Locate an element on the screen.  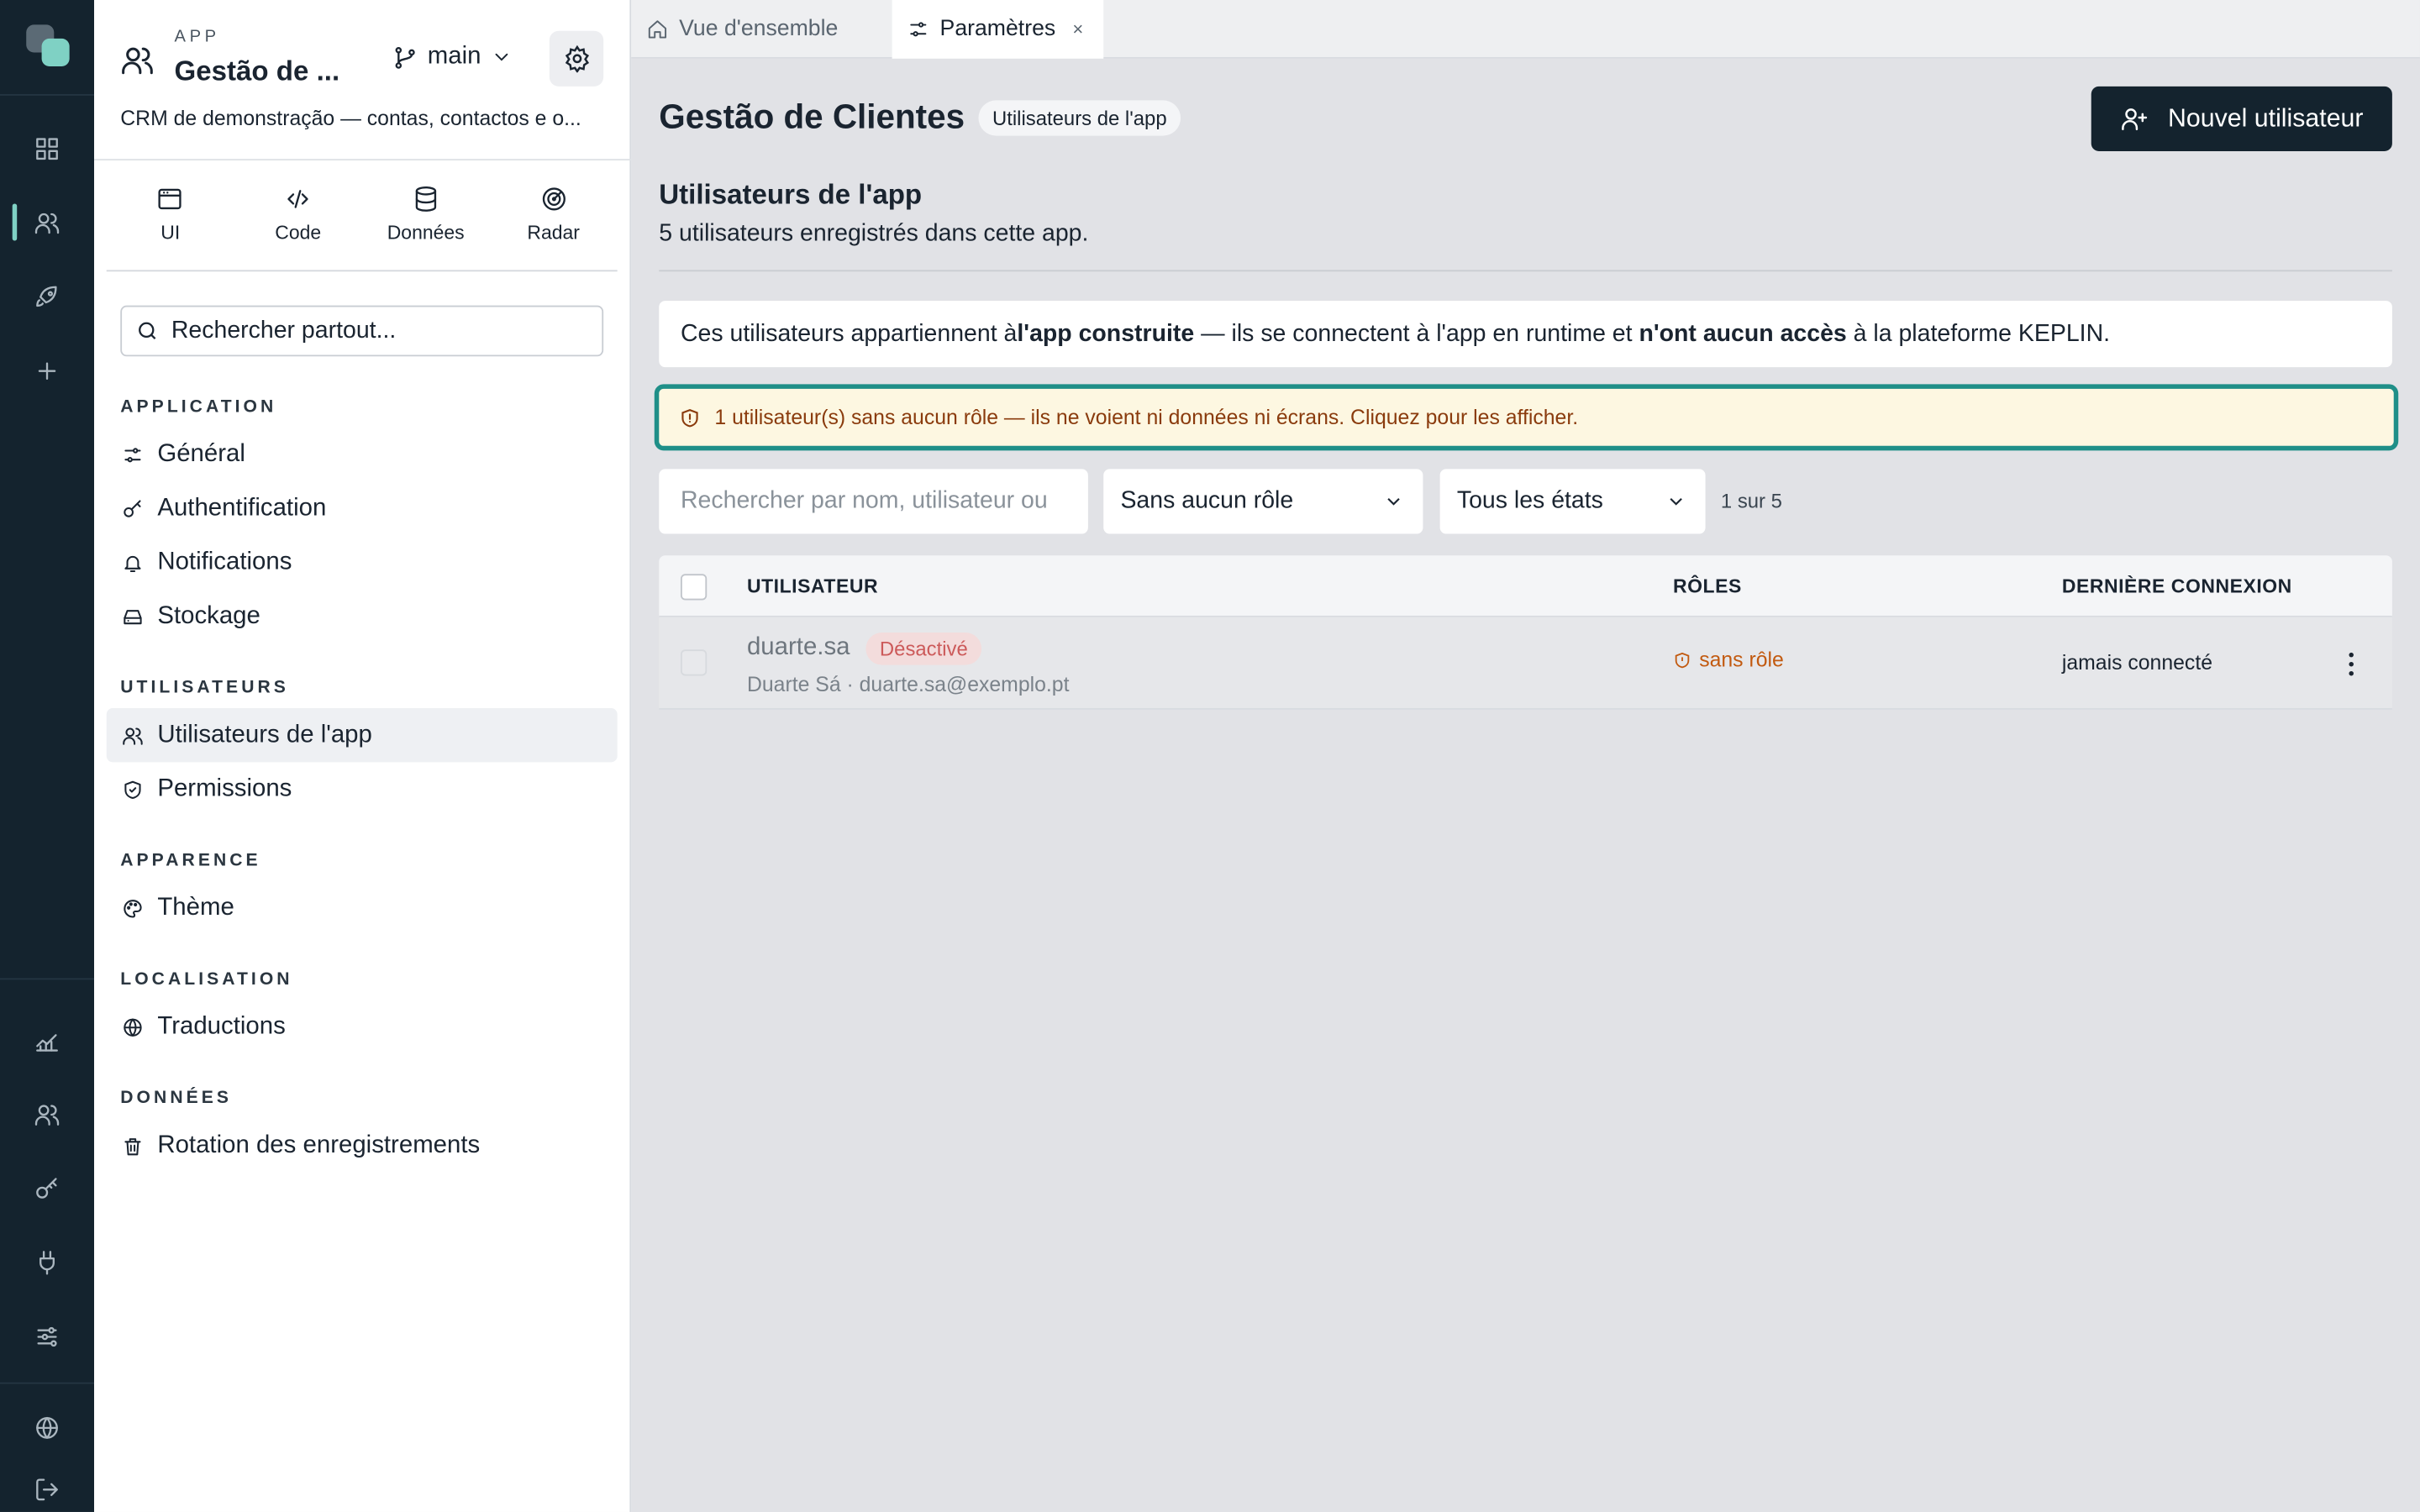
rail-team-button is located at coordinates (47, 1114).